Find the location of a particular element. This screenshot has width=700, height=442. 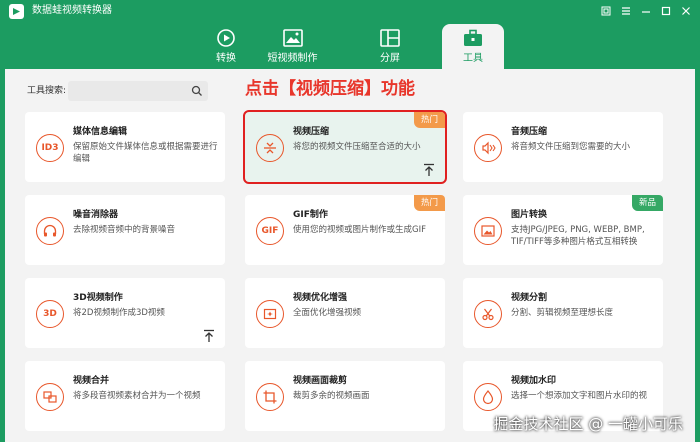

tool-card-video-crop: 视频画面裁剪 裁剪多余的视频画面 is located at coordinates (345, 396).